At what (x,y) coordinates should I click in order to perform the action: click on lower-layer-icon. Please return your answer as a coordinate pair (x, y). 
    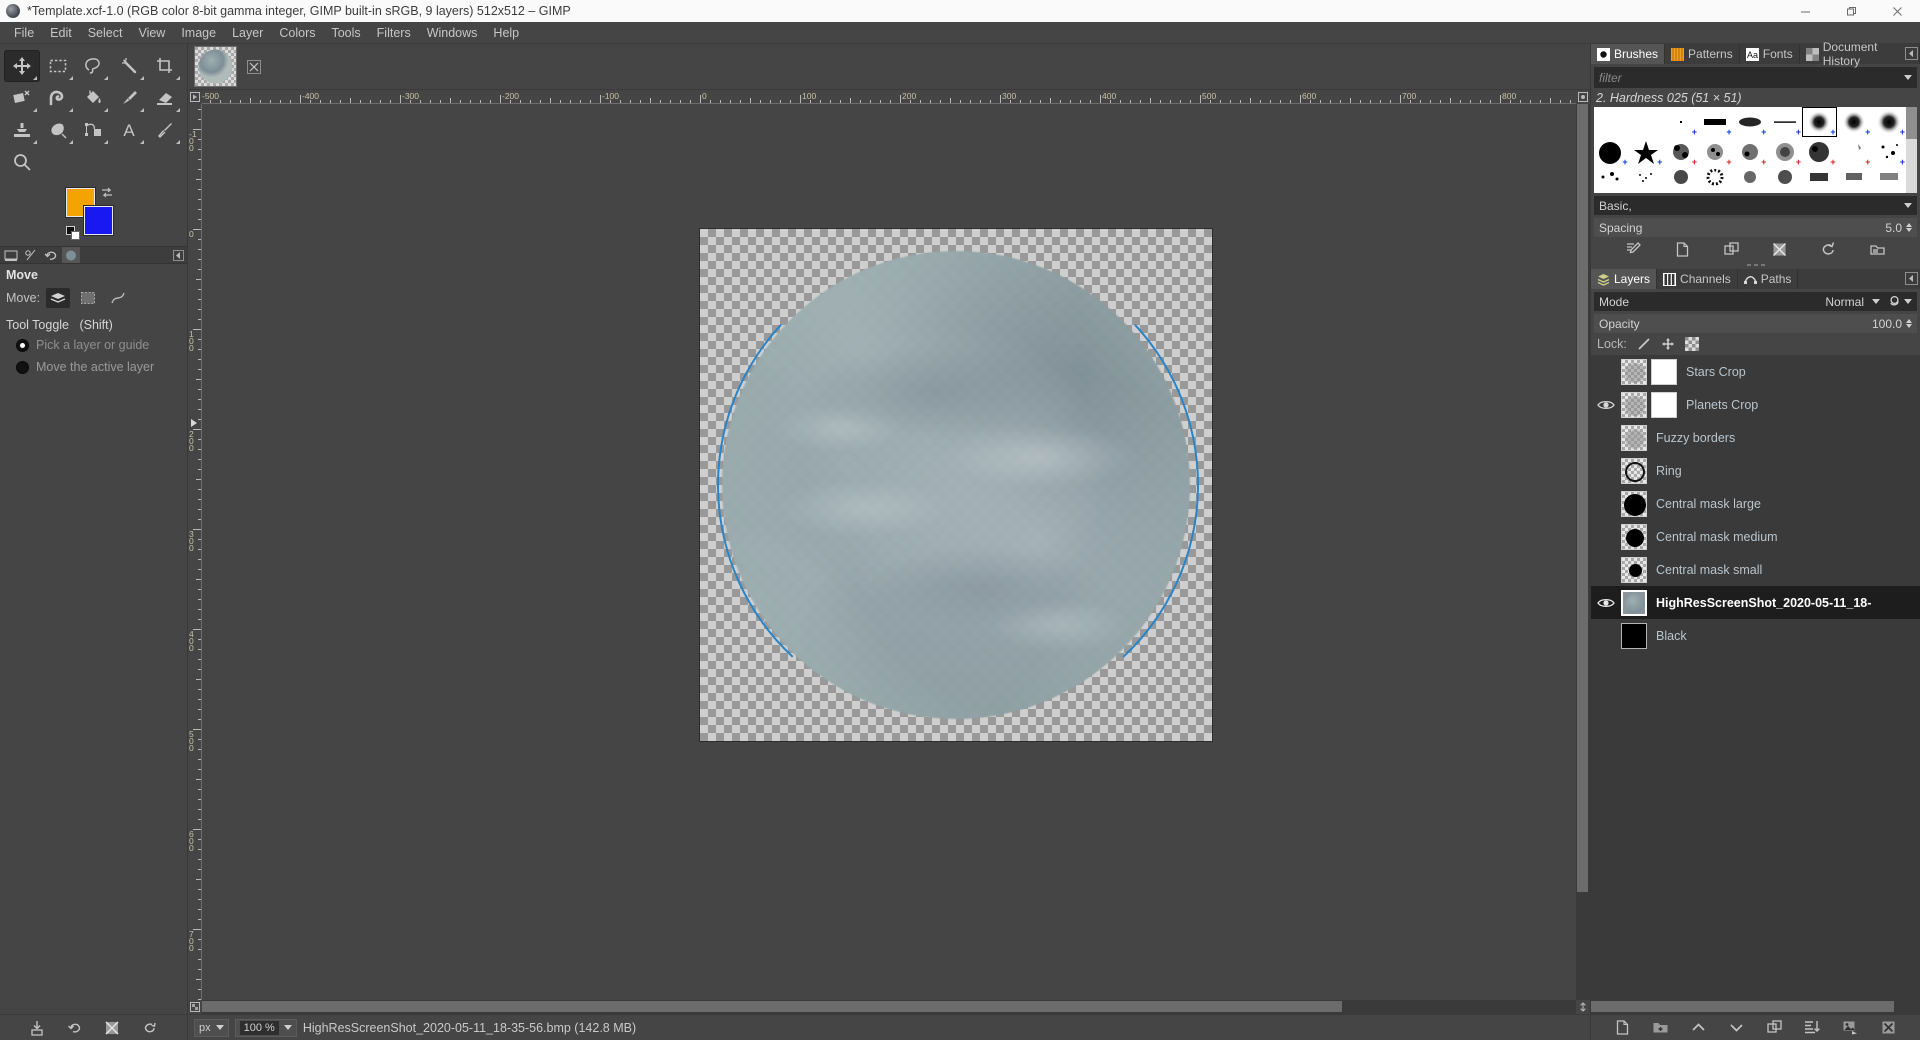
    Looking at the image, I should click on (1736, 1028).